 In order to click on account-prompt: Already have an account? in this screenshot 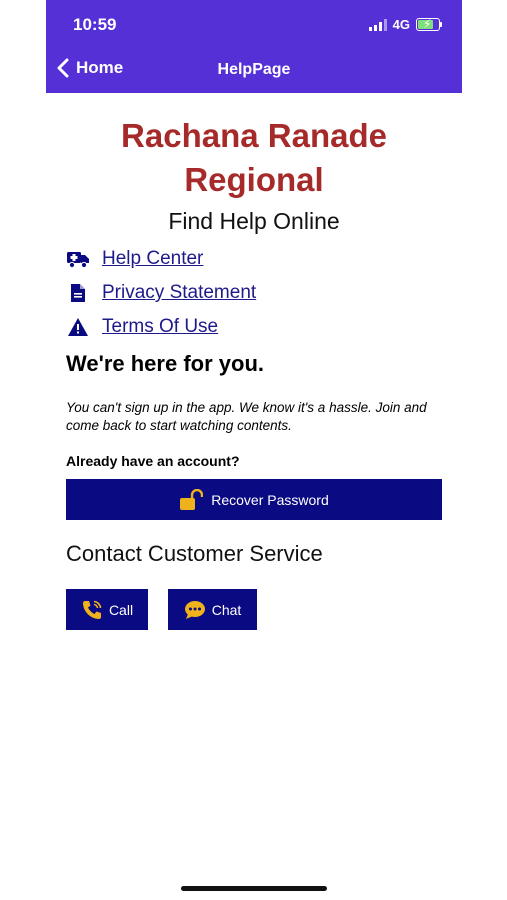, I will do `click(153, 461)`.